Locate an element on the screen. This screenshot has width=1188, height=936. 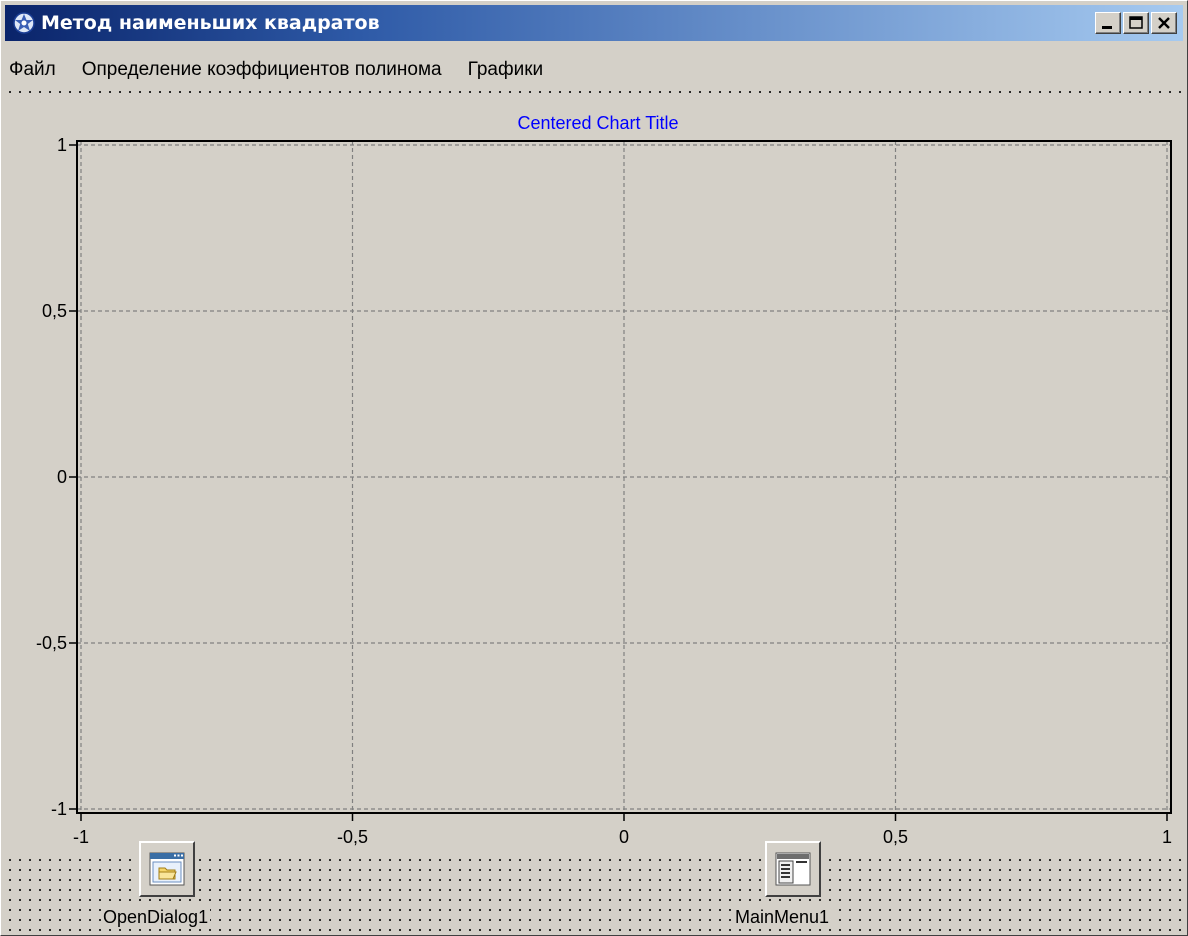
title-bar: Метод наименьших квадратов is located at coordinates (594, 23).